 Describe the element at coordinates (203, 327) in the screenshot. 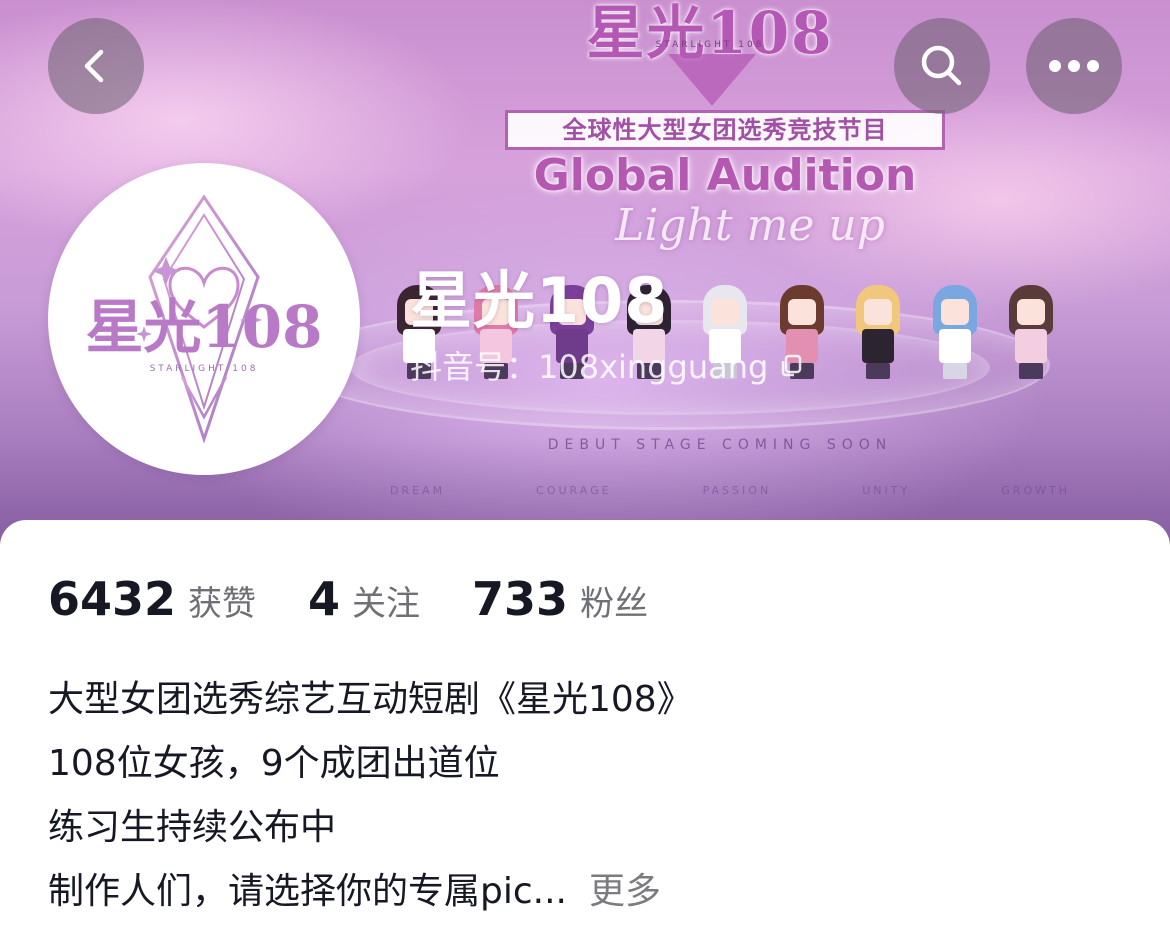

I see `avatar-logo-title: 星光108` at that location.